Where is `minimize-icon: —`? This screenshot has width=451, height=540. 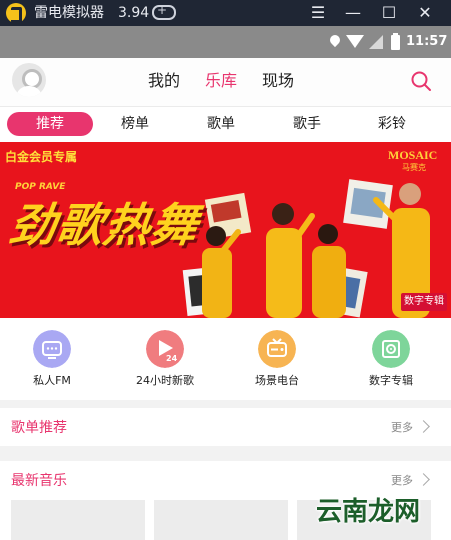
minimize-icon: — is located at coordinates (353, 13).